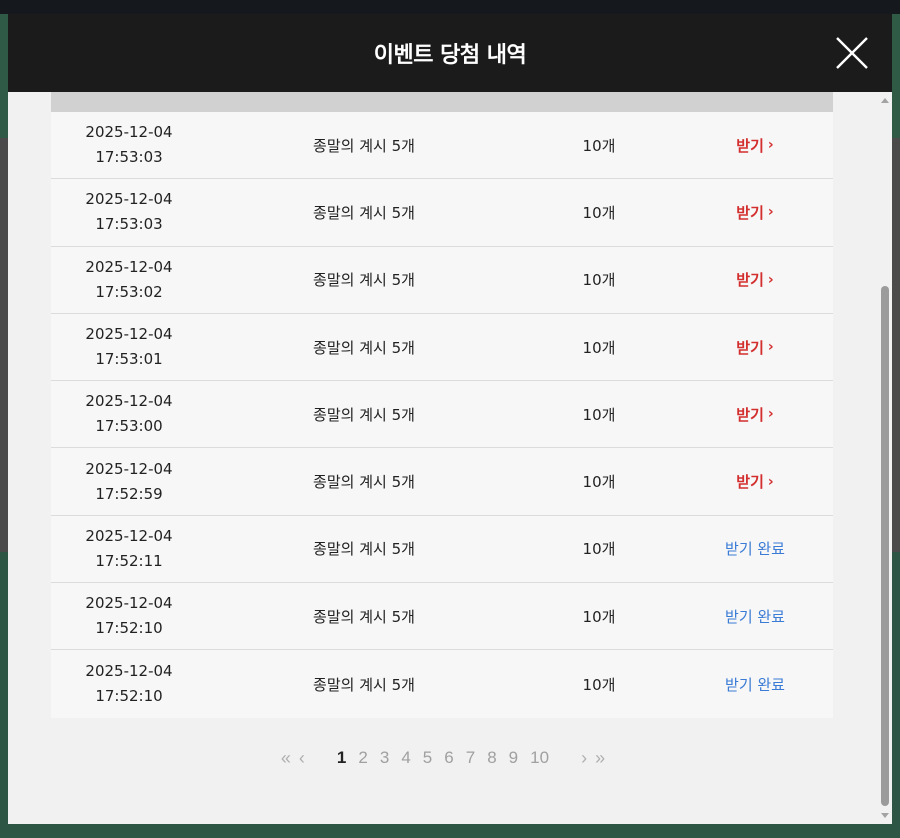  I want to click on page-number-1: 1, so click(341, 758).